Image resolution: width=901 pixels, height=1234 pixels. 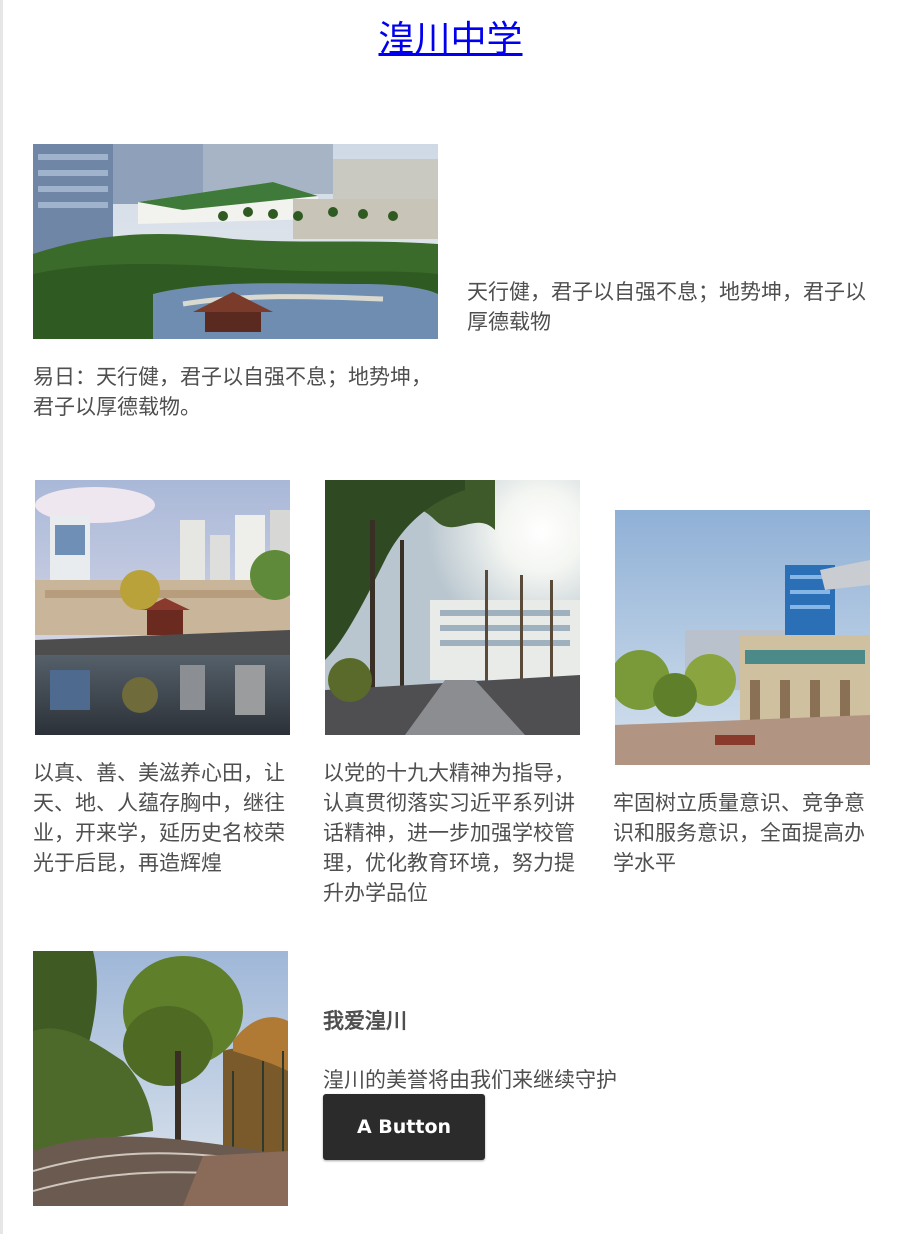 What do you see at coordinates (404, 1127) in the screenshot?
I see `a-button: A Button` at bounding box center [404, 1127].